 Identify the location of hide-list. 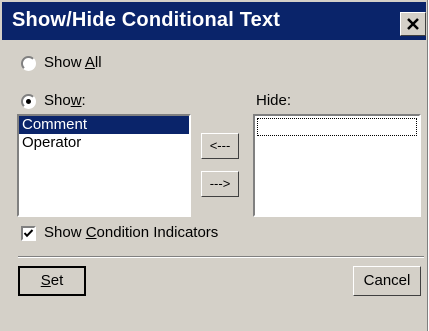
(337, 165).